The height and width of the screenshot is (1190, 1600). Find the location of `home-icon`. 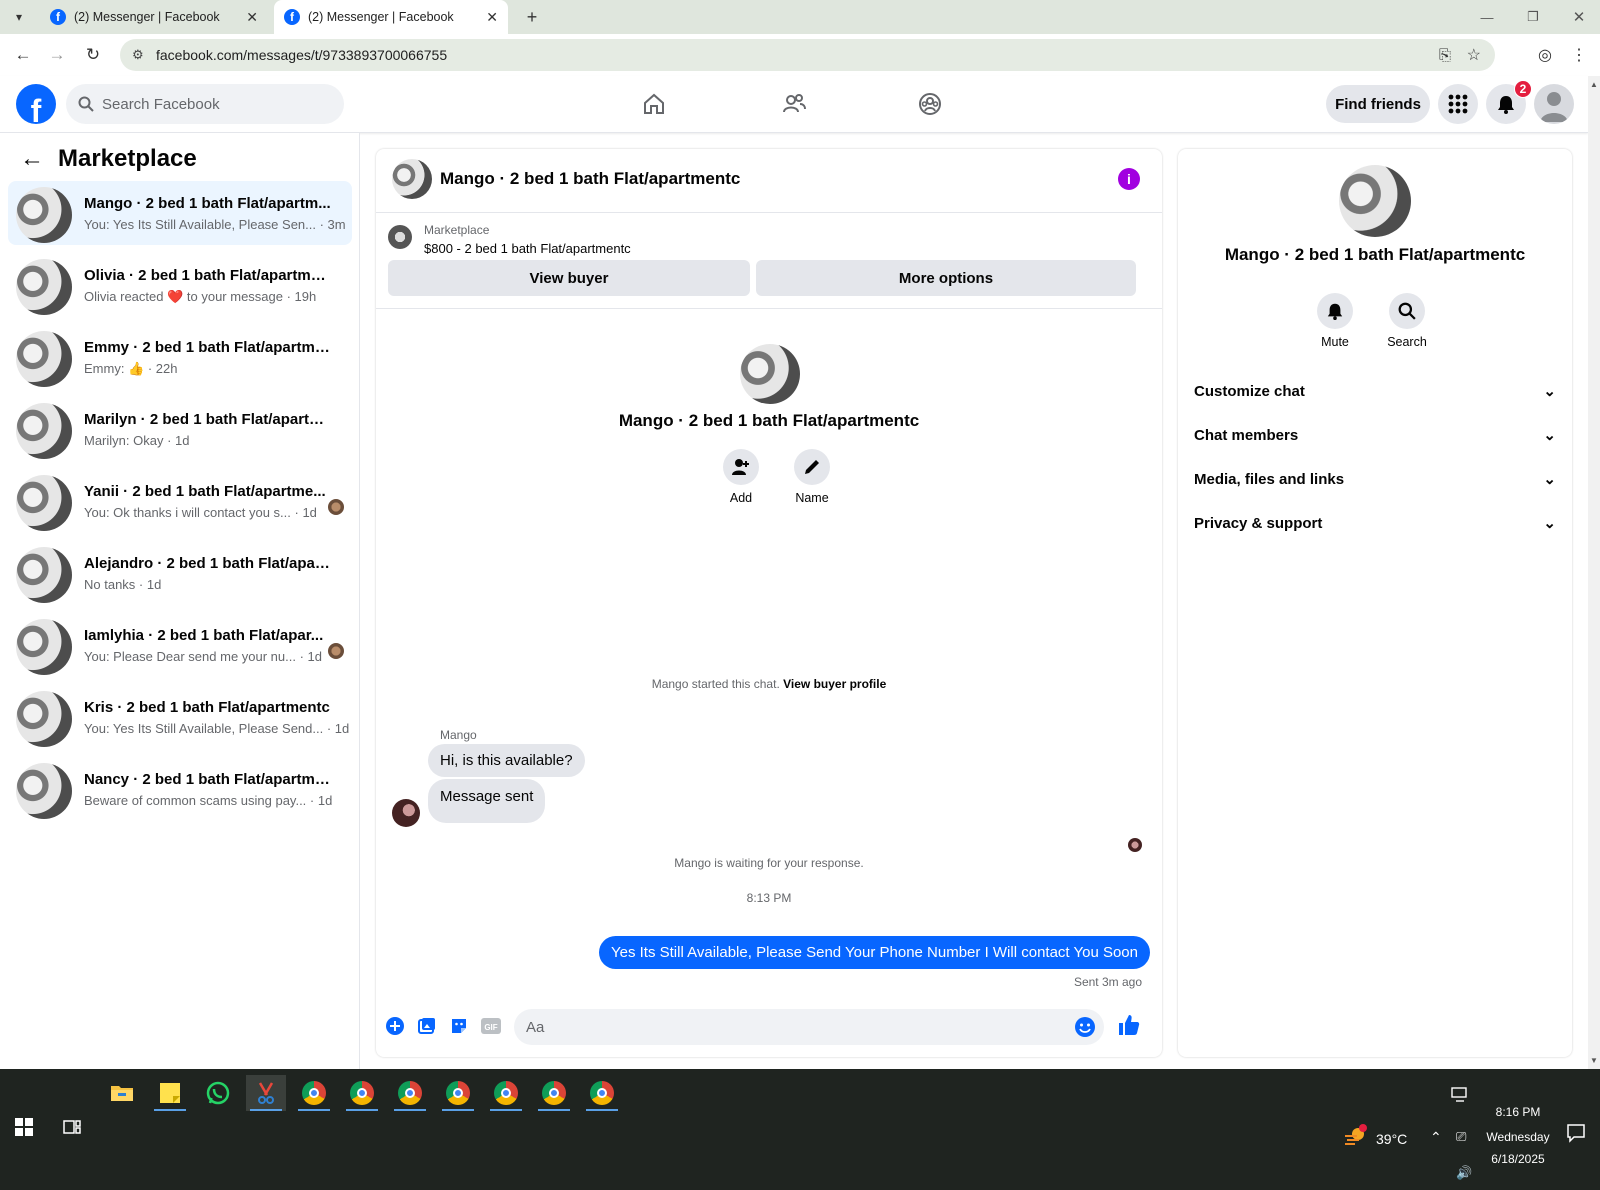

home-icon is located at coordinates (654, 104).